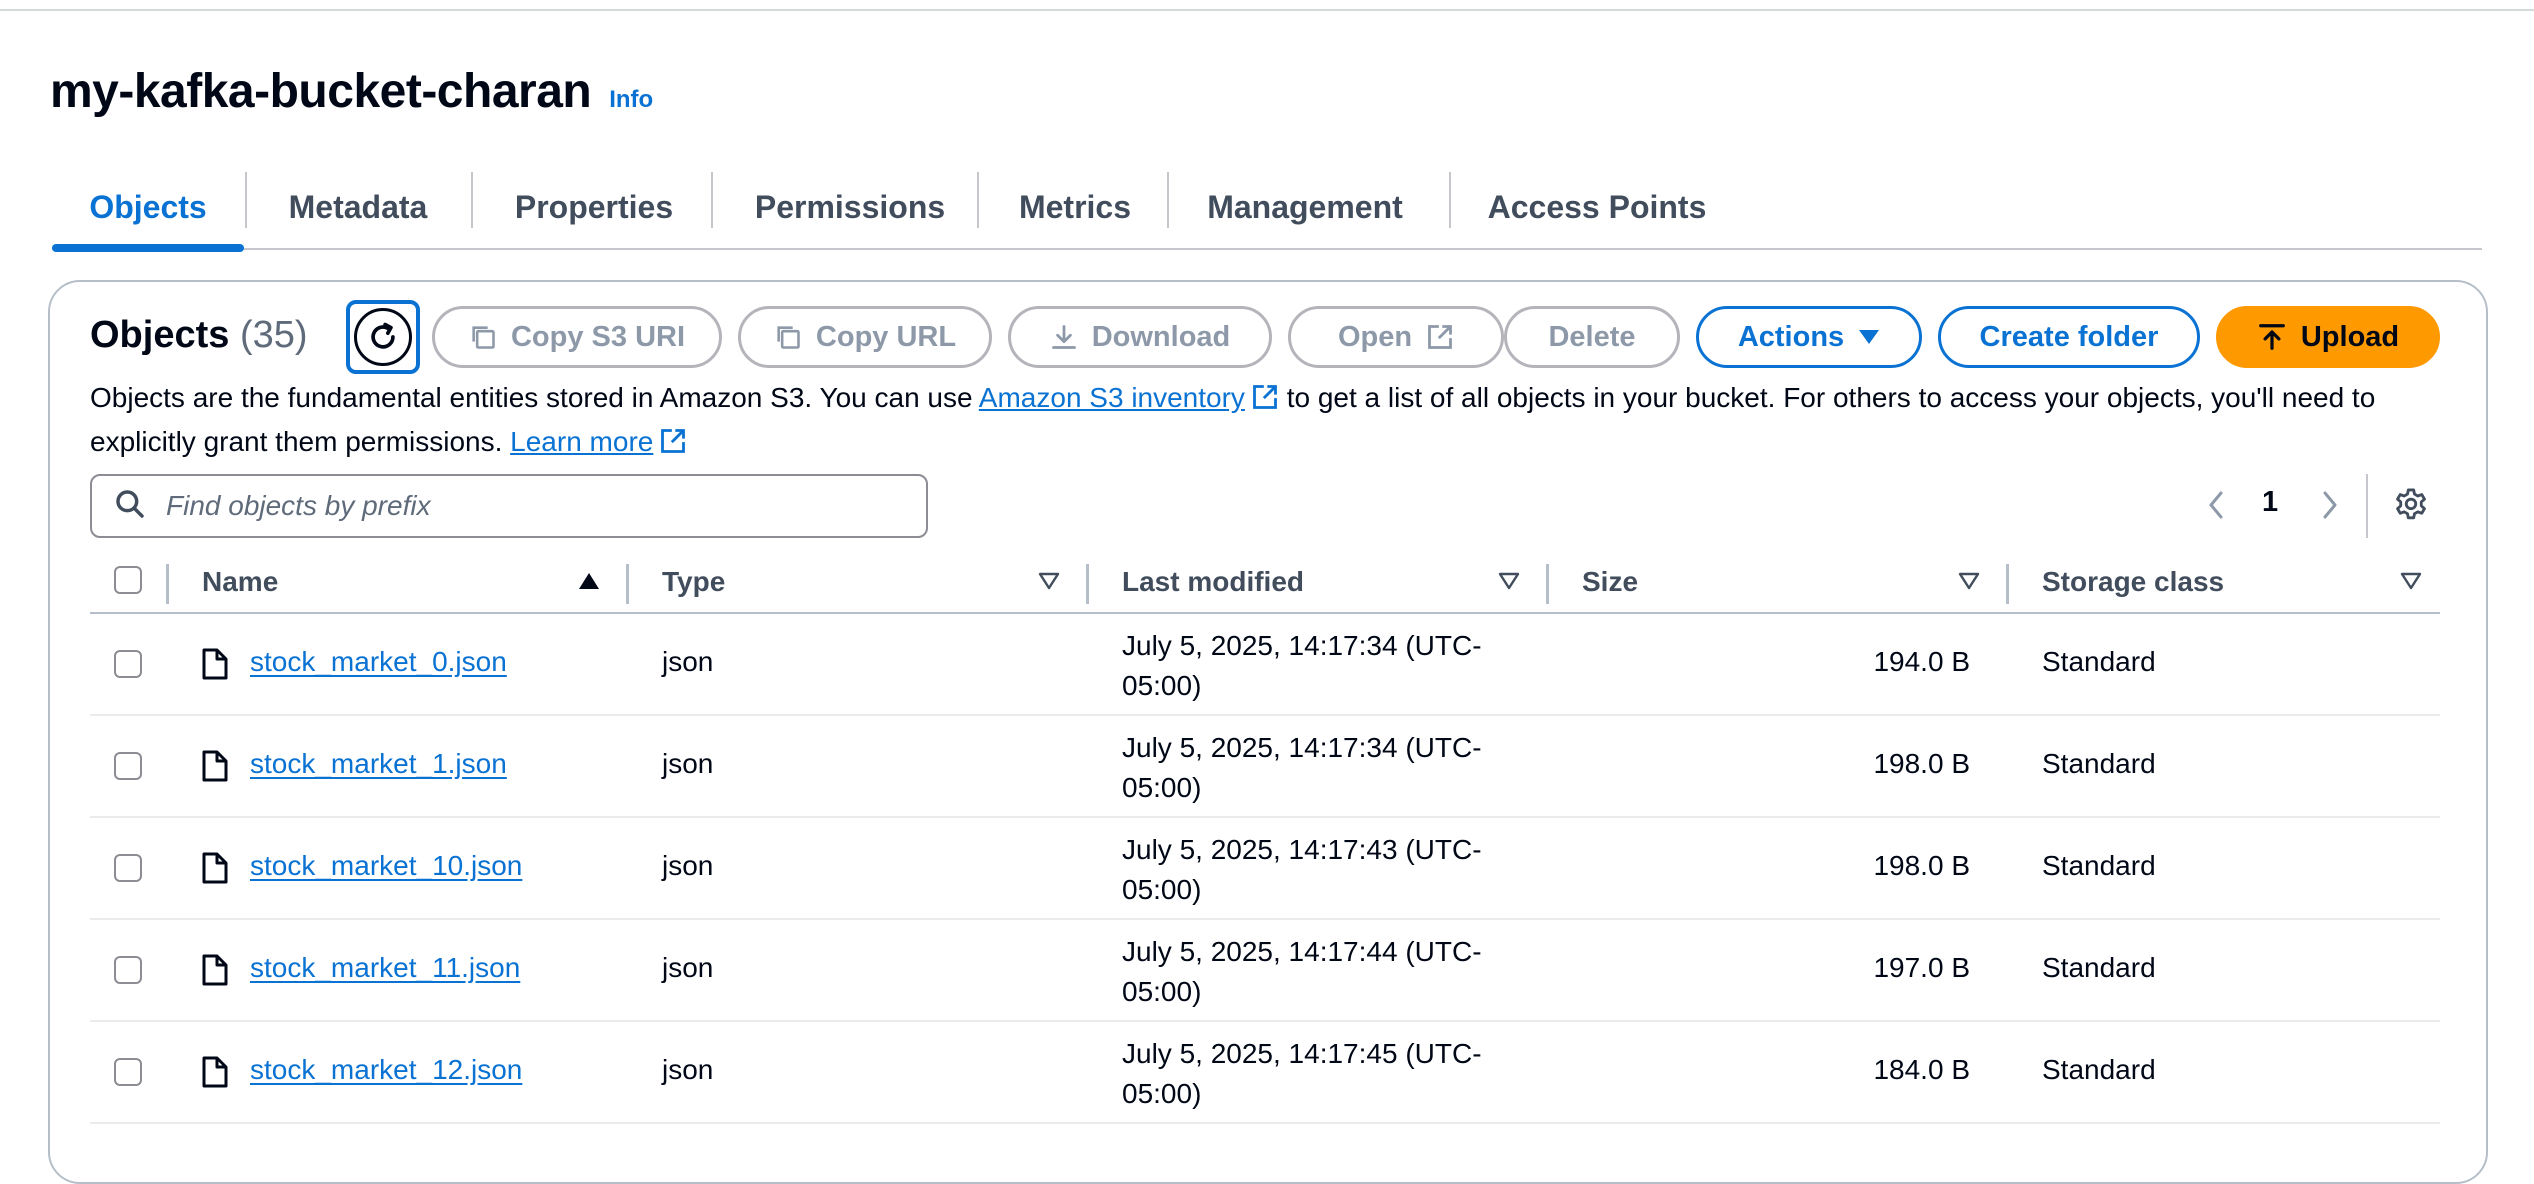 This screenshot has width=2534, height=1184. Describe the element at coordinates (1375, 336) in the screenshot. I see `open-label: Open` at that location.